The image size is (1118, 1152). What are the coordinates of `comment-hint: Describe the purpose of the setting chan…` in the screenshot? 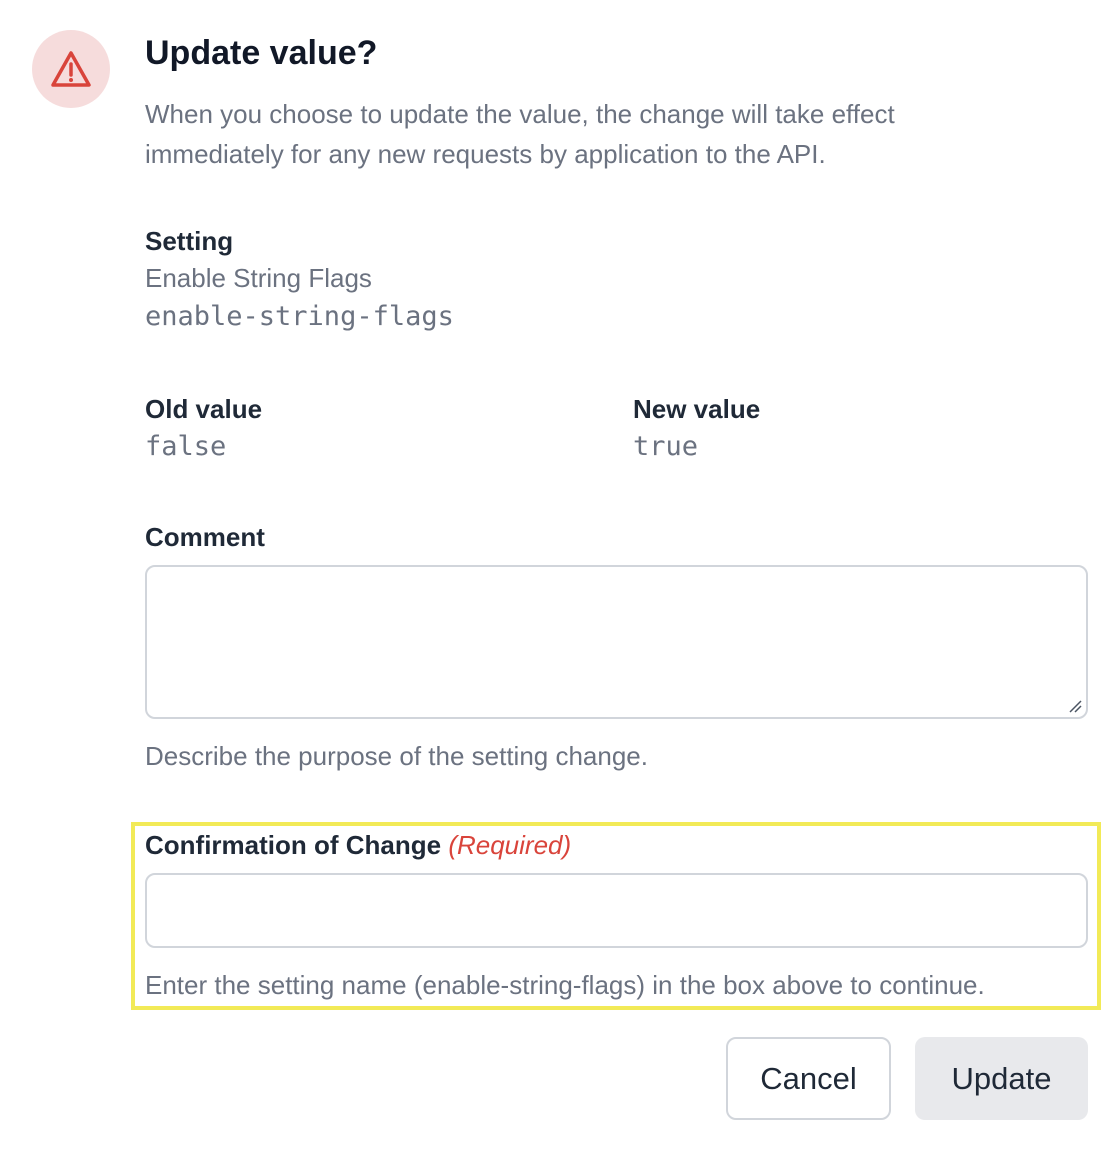 It's located at (396, 756).